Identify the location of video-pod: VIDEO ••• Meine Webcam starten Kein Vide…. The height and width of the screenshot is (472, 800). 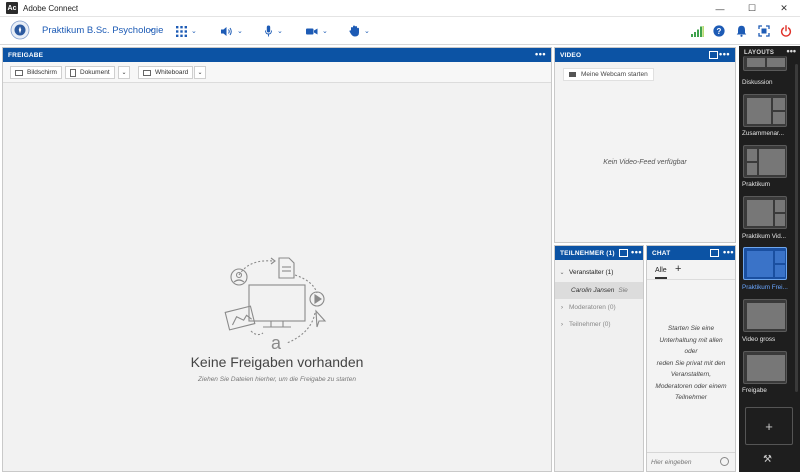
(645, 145).